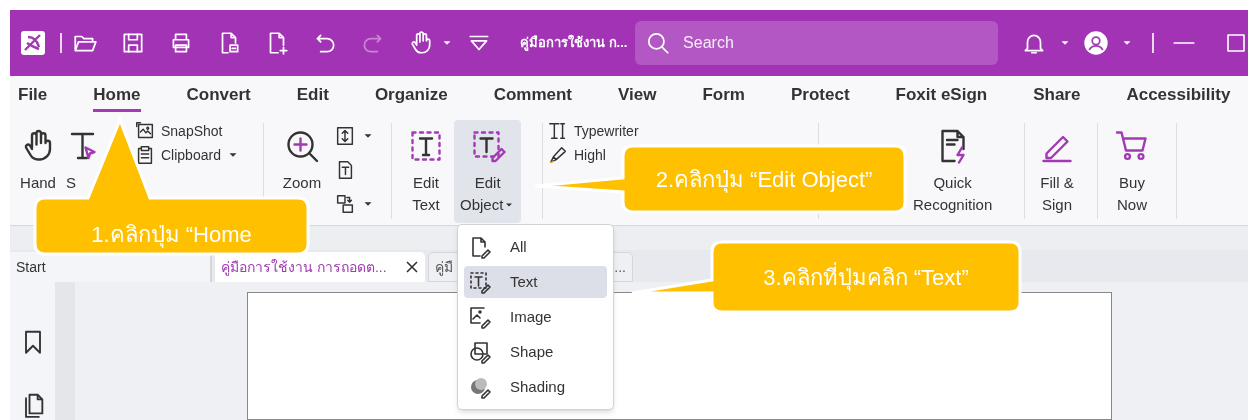 This screenshot has width=1248, height=420. I want to click on search-field: Search, so click(816, 43).